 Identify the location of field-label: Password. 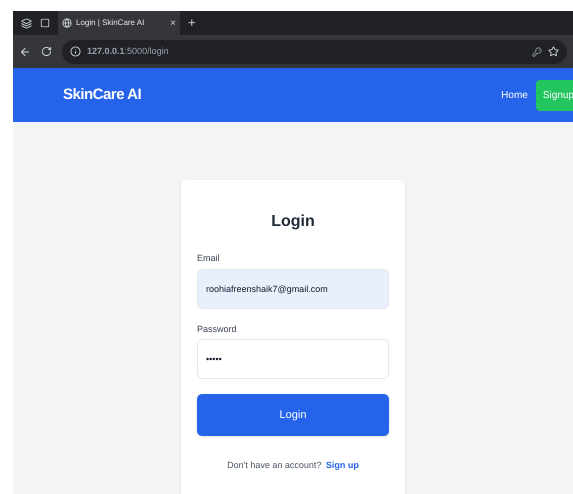
(217, 329).